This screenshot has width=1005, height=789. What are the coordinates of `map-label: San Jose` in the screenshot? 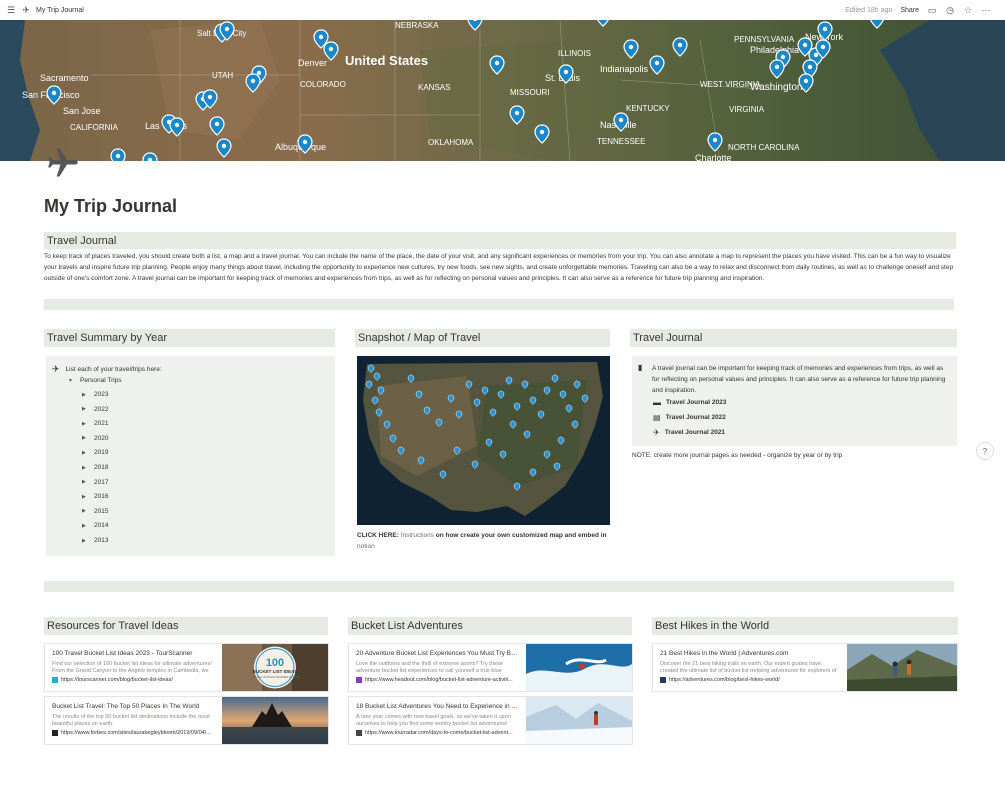 It's located at (82, 111).